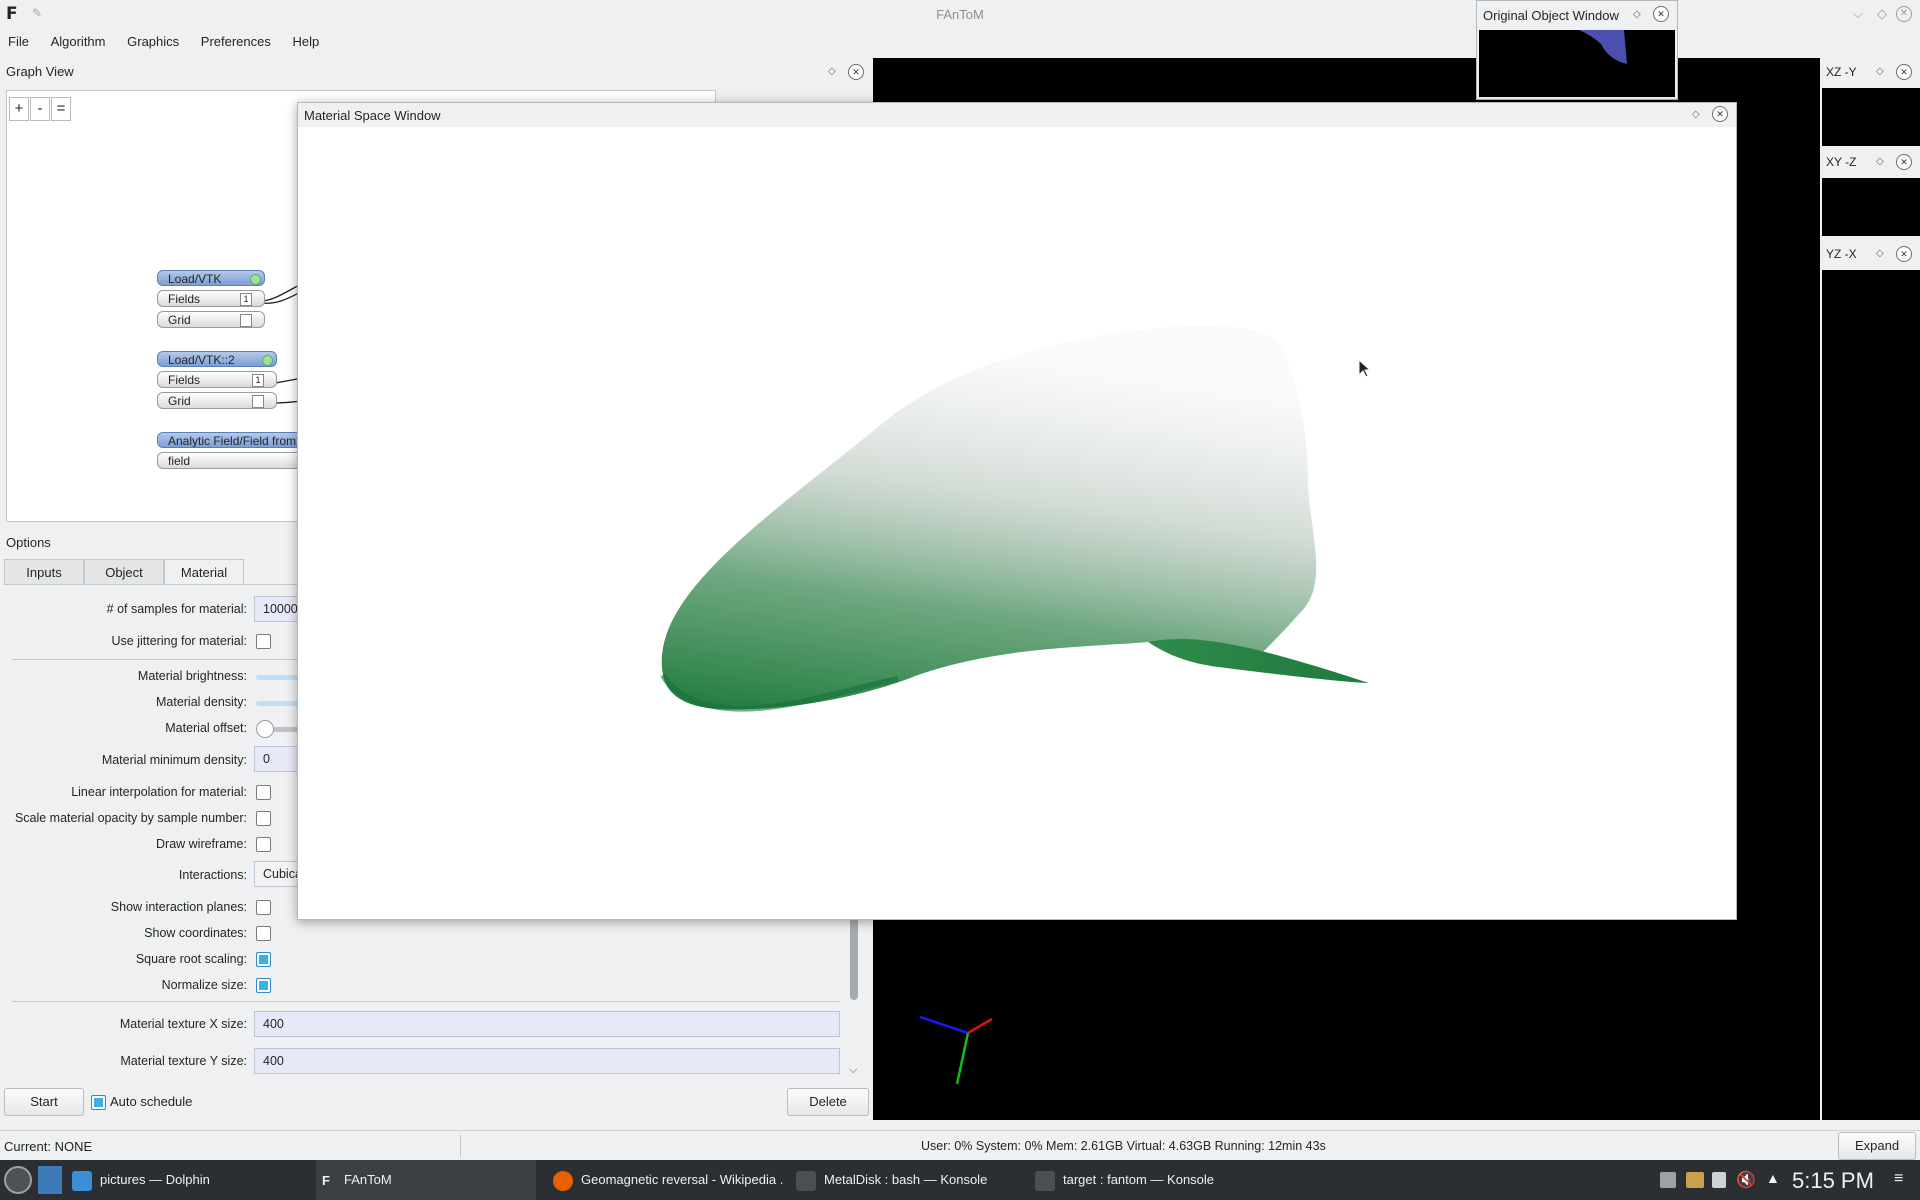 The height and width of the screenshot is (1200, 1920). I want to click on jitter-checkbox, so click(263, 641).